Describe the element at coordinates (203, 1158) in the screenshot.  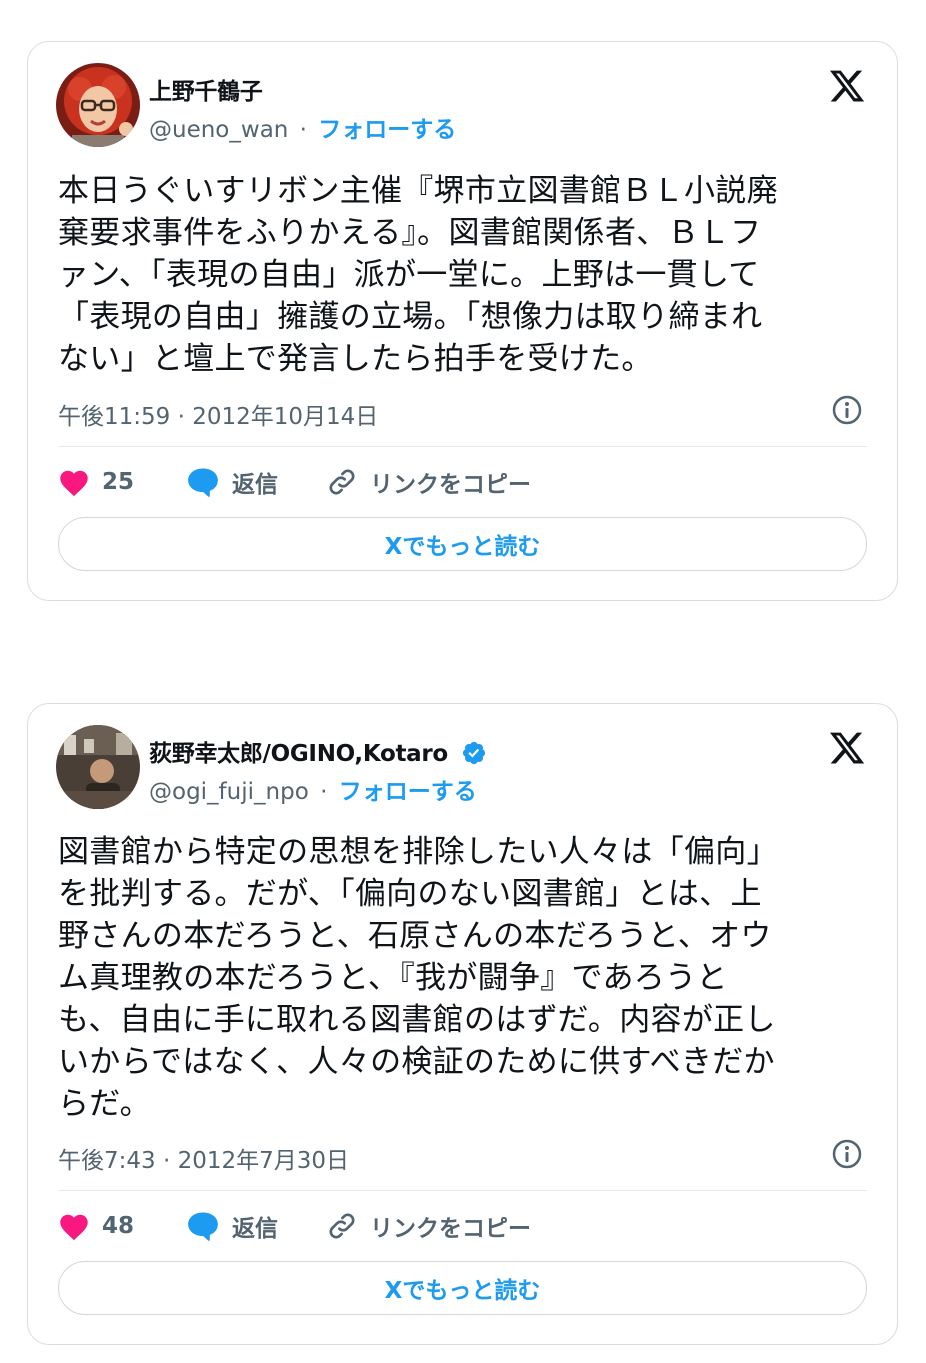
I see `timestamp: 午後7:43 · 2012年7月30日` at that location.